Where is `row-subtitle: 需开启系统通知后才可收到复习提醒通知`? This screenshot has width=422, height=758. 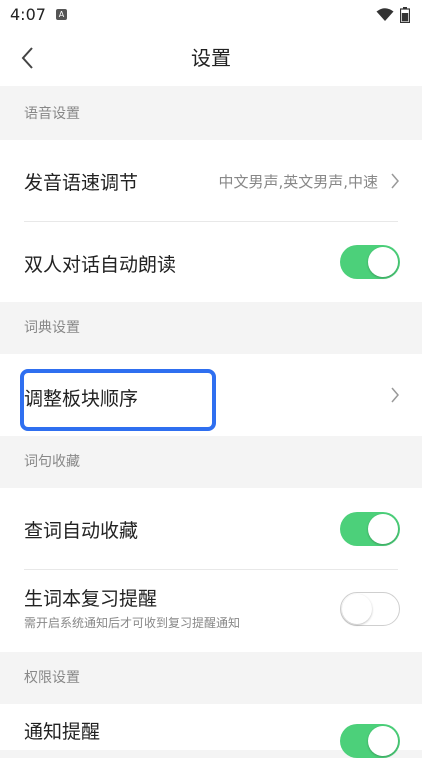 row-subtitle: 需开启系统通知后才可收到复习提醒通知 is located at coordinates (132, 623).